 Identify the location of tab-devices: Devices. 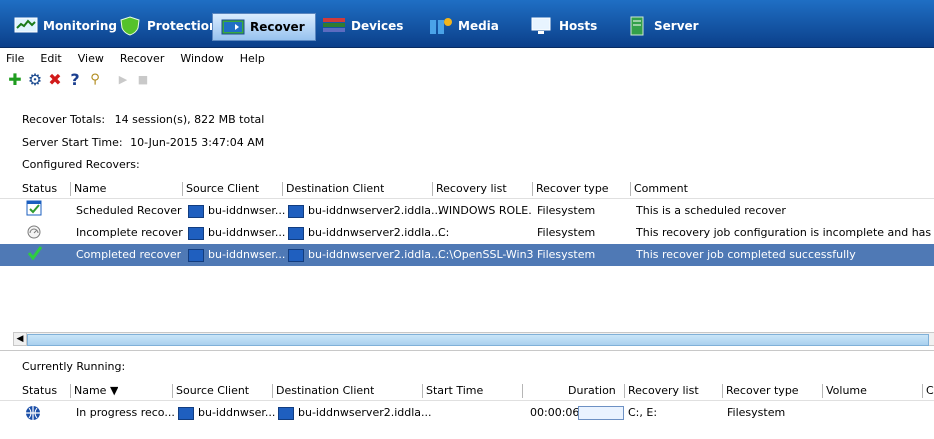
(362, 26).